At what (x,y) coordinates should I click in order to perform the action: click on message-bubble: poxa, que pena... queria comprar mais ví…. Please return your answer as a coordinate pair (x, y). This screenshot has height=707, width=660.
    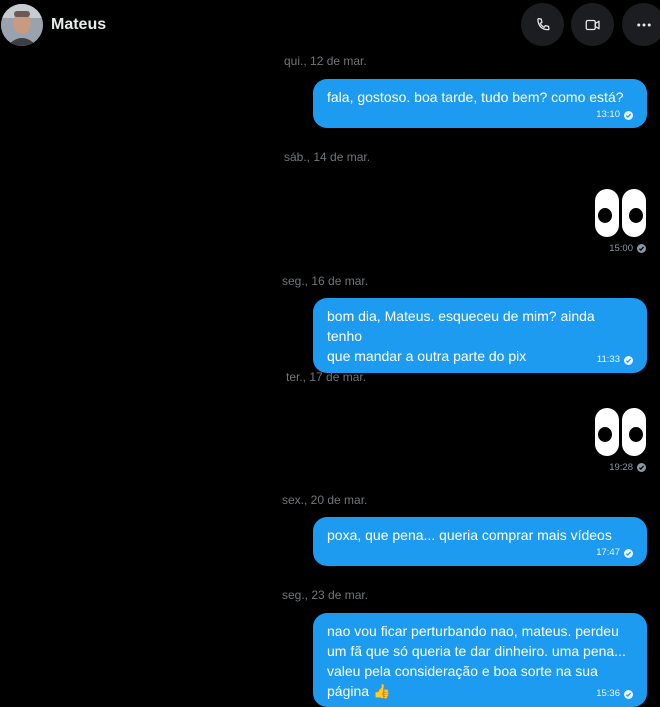
    Looking at the image, I should click on (480, 541).